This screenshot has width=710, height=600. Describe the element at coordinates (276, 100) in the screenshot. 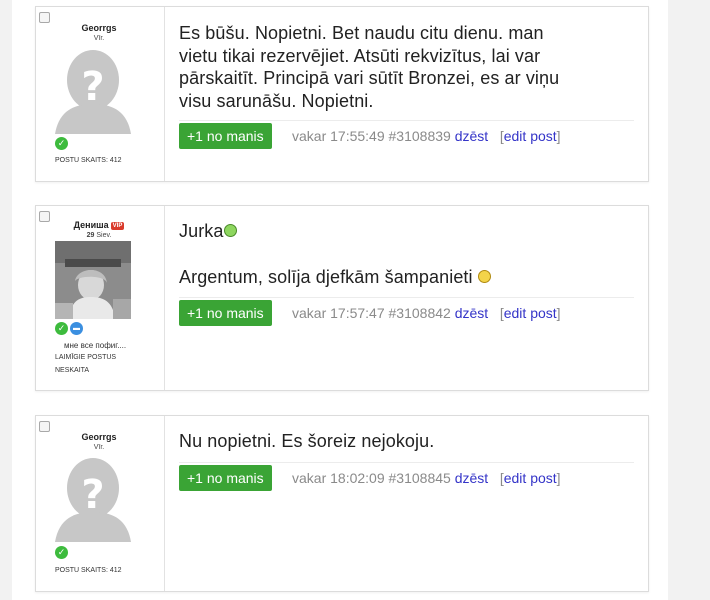

I see `message-line: visu sarunāšu. Nopietni.` at that location.